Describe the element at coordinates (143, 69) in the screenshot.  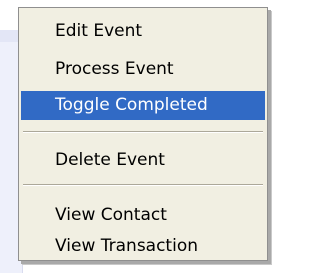
I see `menu-item-process-event: Process Event` at that location.